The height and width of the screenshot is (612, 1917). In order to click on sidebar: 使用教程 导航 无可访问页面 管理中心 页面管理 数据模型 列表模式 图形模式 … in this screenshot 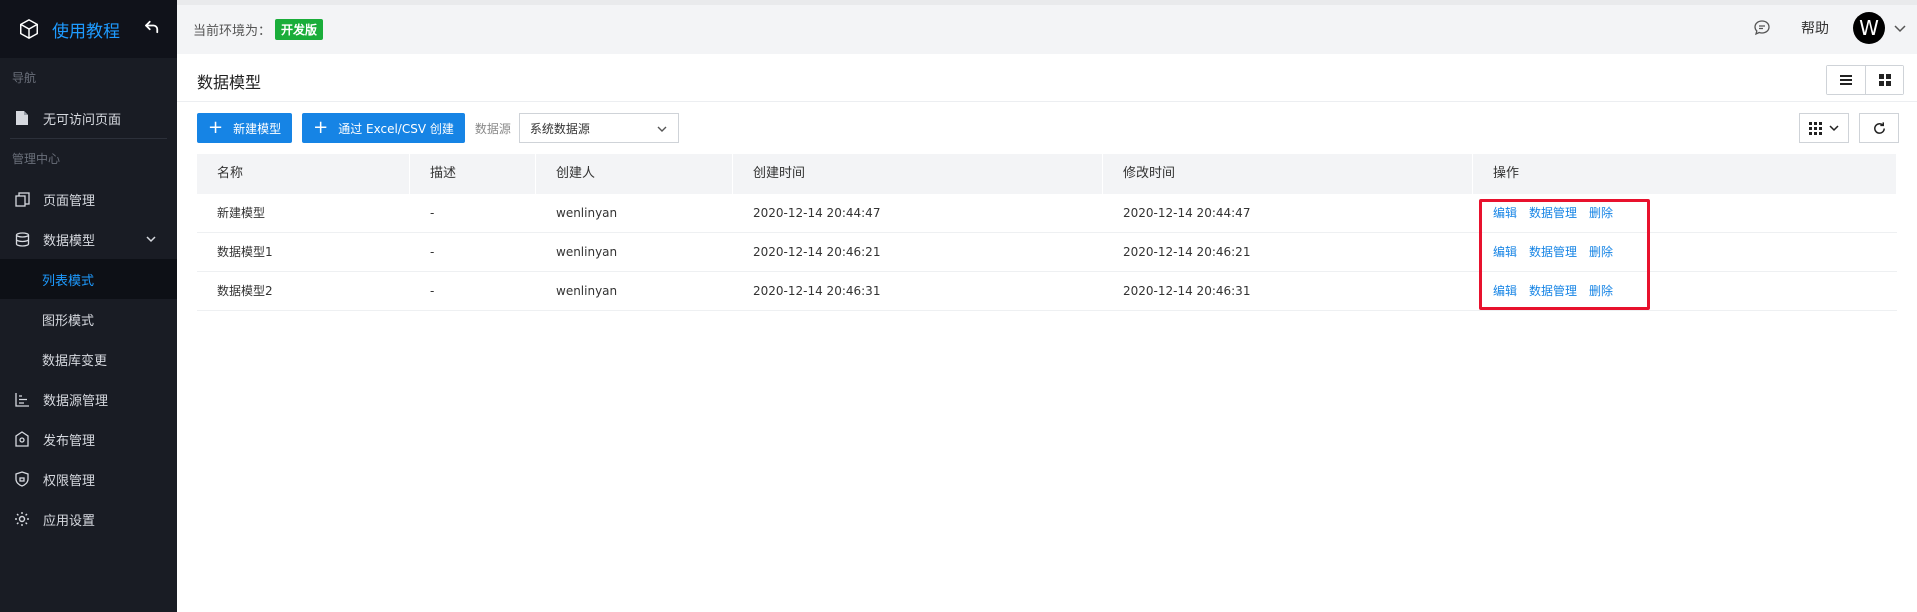, I will do `click(88, 306)`.